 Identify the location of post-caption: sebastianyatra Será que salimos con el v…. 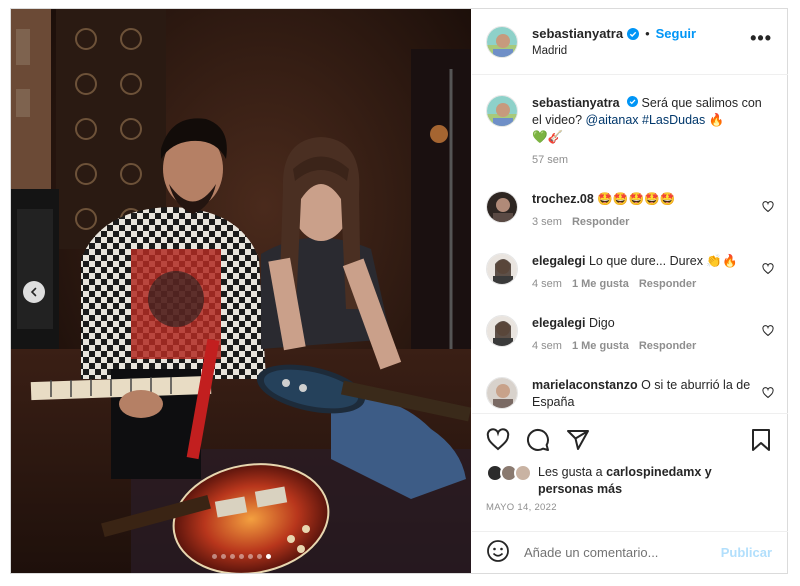
(630, 132).